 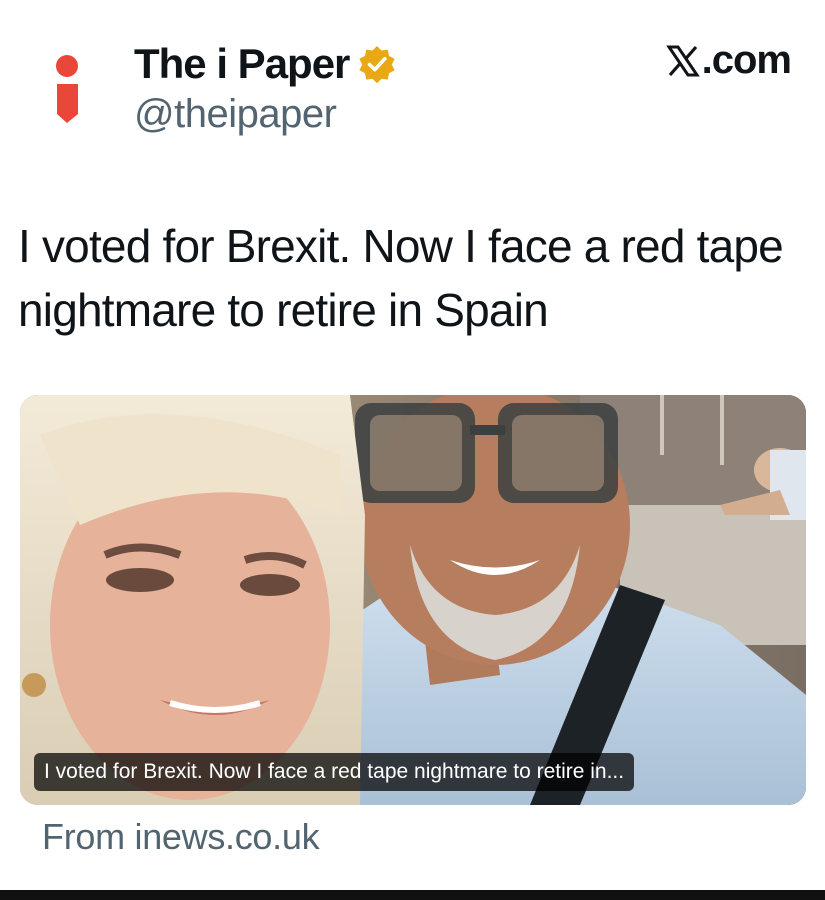 I want to click on link-card-source: From inews.co.uk, so click(x=181, y=837).